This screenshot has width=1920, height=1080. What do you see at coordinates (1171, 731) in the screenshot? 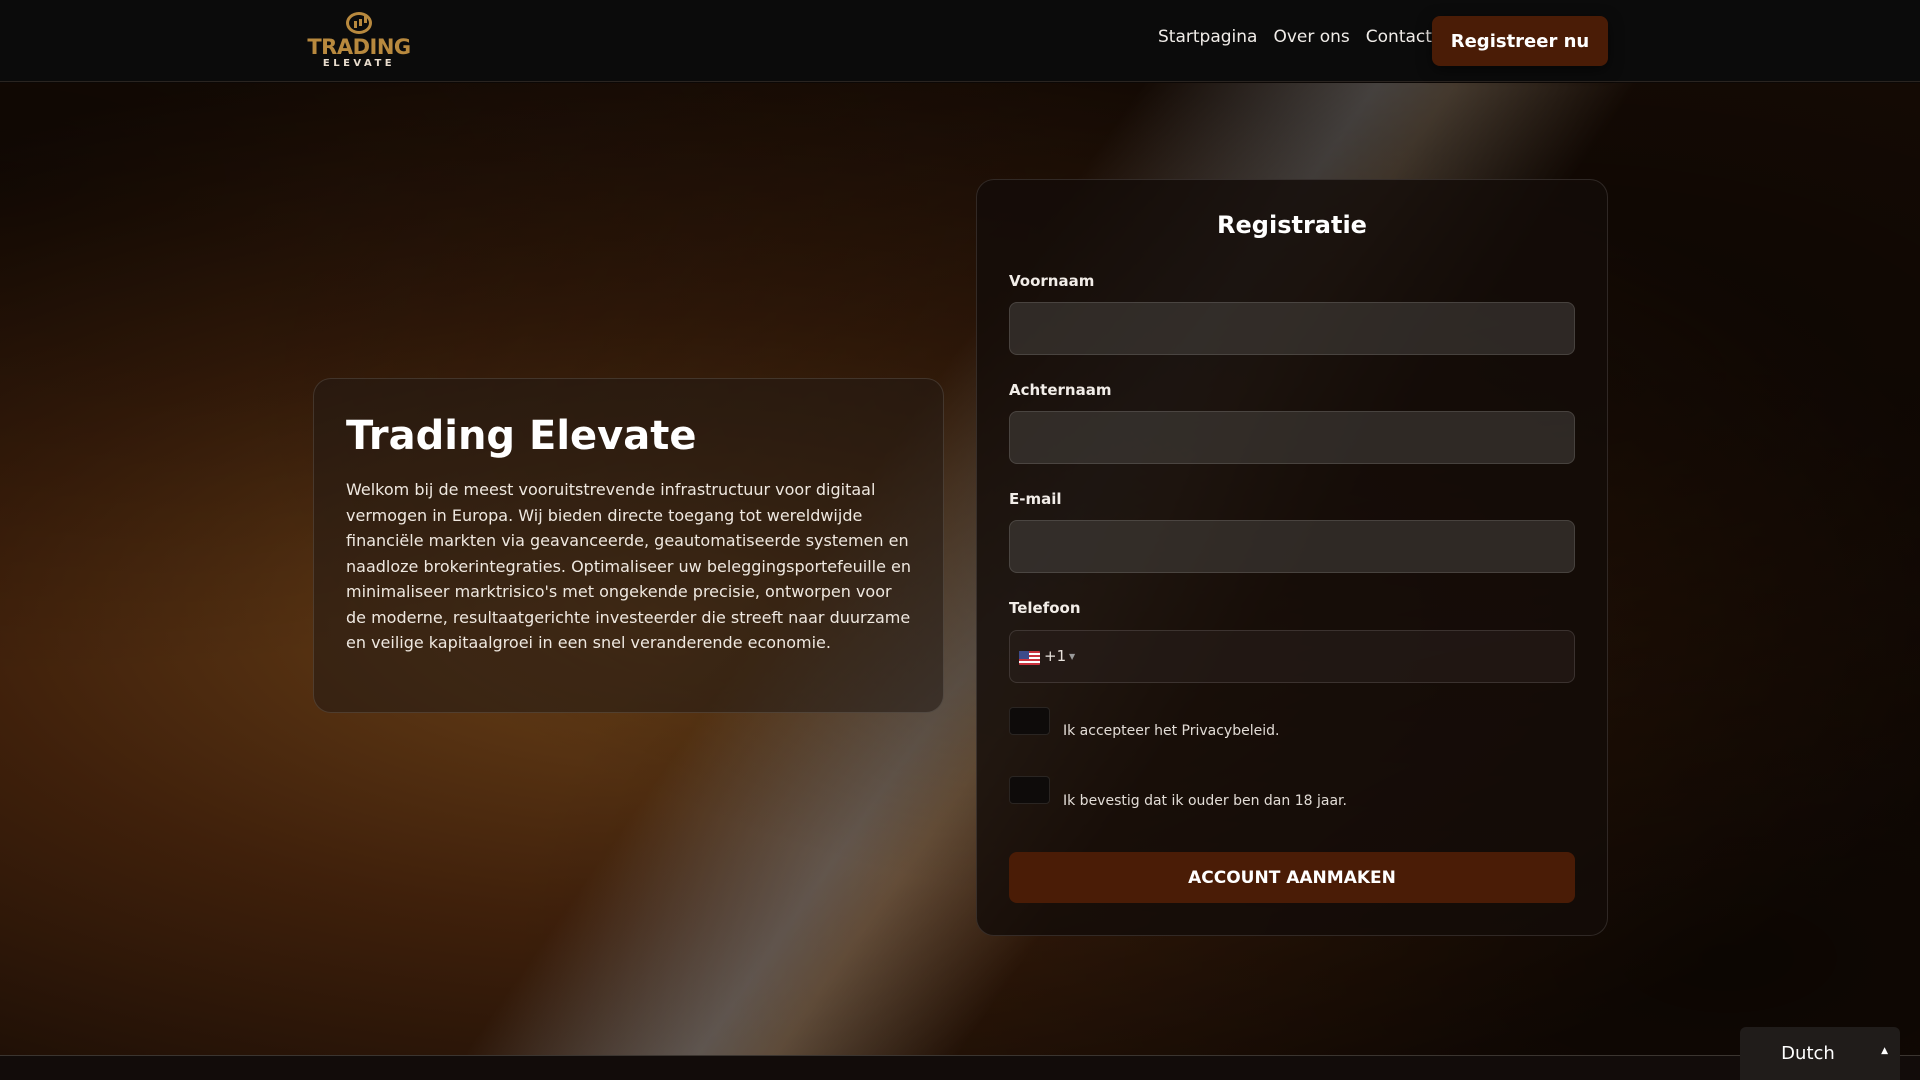
I see `privacy-label: Ik accepteer het Privacybeleid.` at bounding box center [1171, 731].